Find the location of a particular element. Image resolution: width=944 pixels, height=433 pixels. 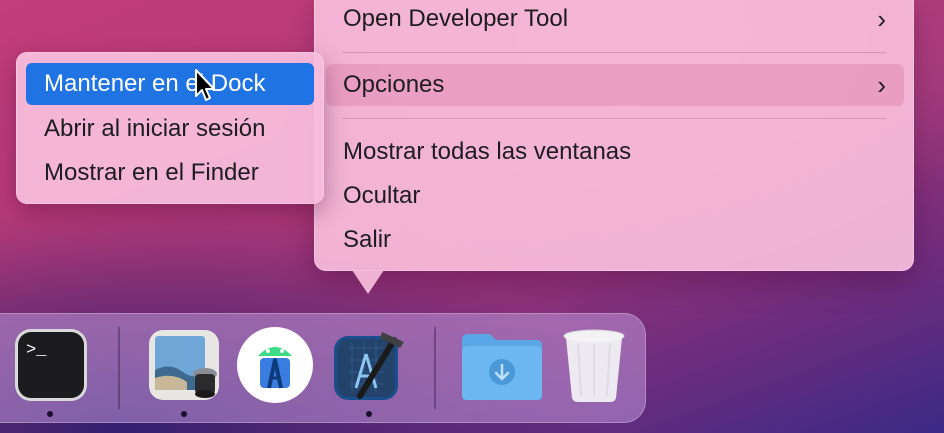

terminal-icon: >_ is located at coordinates (51, 365).